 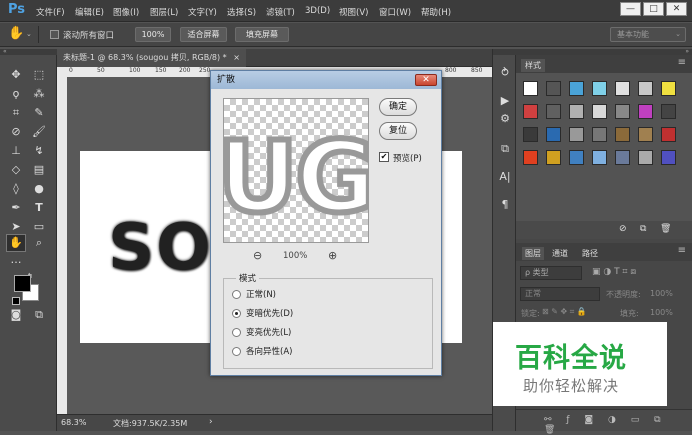 I want to click on lasso-tool-icon: ϙ, so click(x=16, y=94).